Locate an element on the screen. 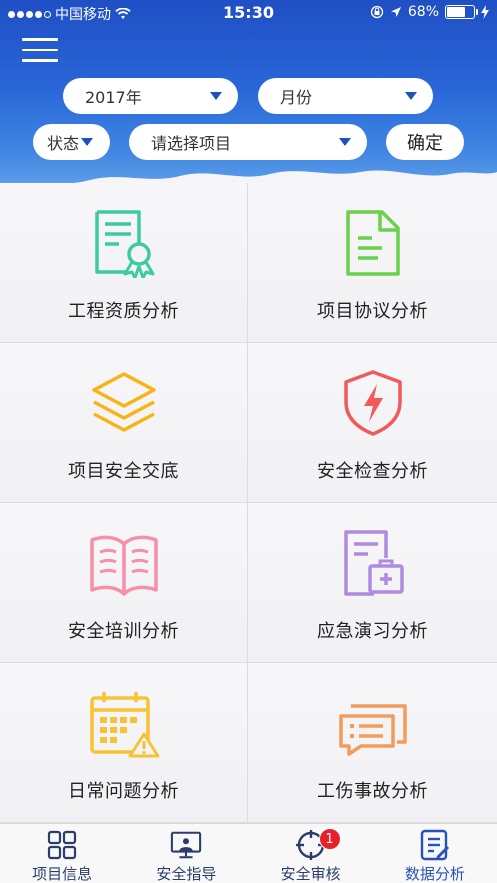 The width and height of the screenshot is (497, 883). charging-bolt-icon is located at coordinates (485, 12).